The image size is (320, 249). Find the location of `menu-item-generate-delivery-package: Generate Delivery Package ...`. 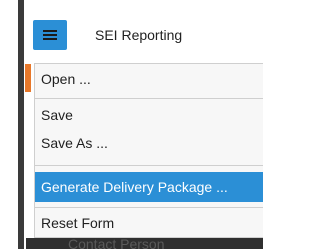

menu-item-generate-delivery-package: Generate Delivery Package ... is located at coordinates (149, 187).